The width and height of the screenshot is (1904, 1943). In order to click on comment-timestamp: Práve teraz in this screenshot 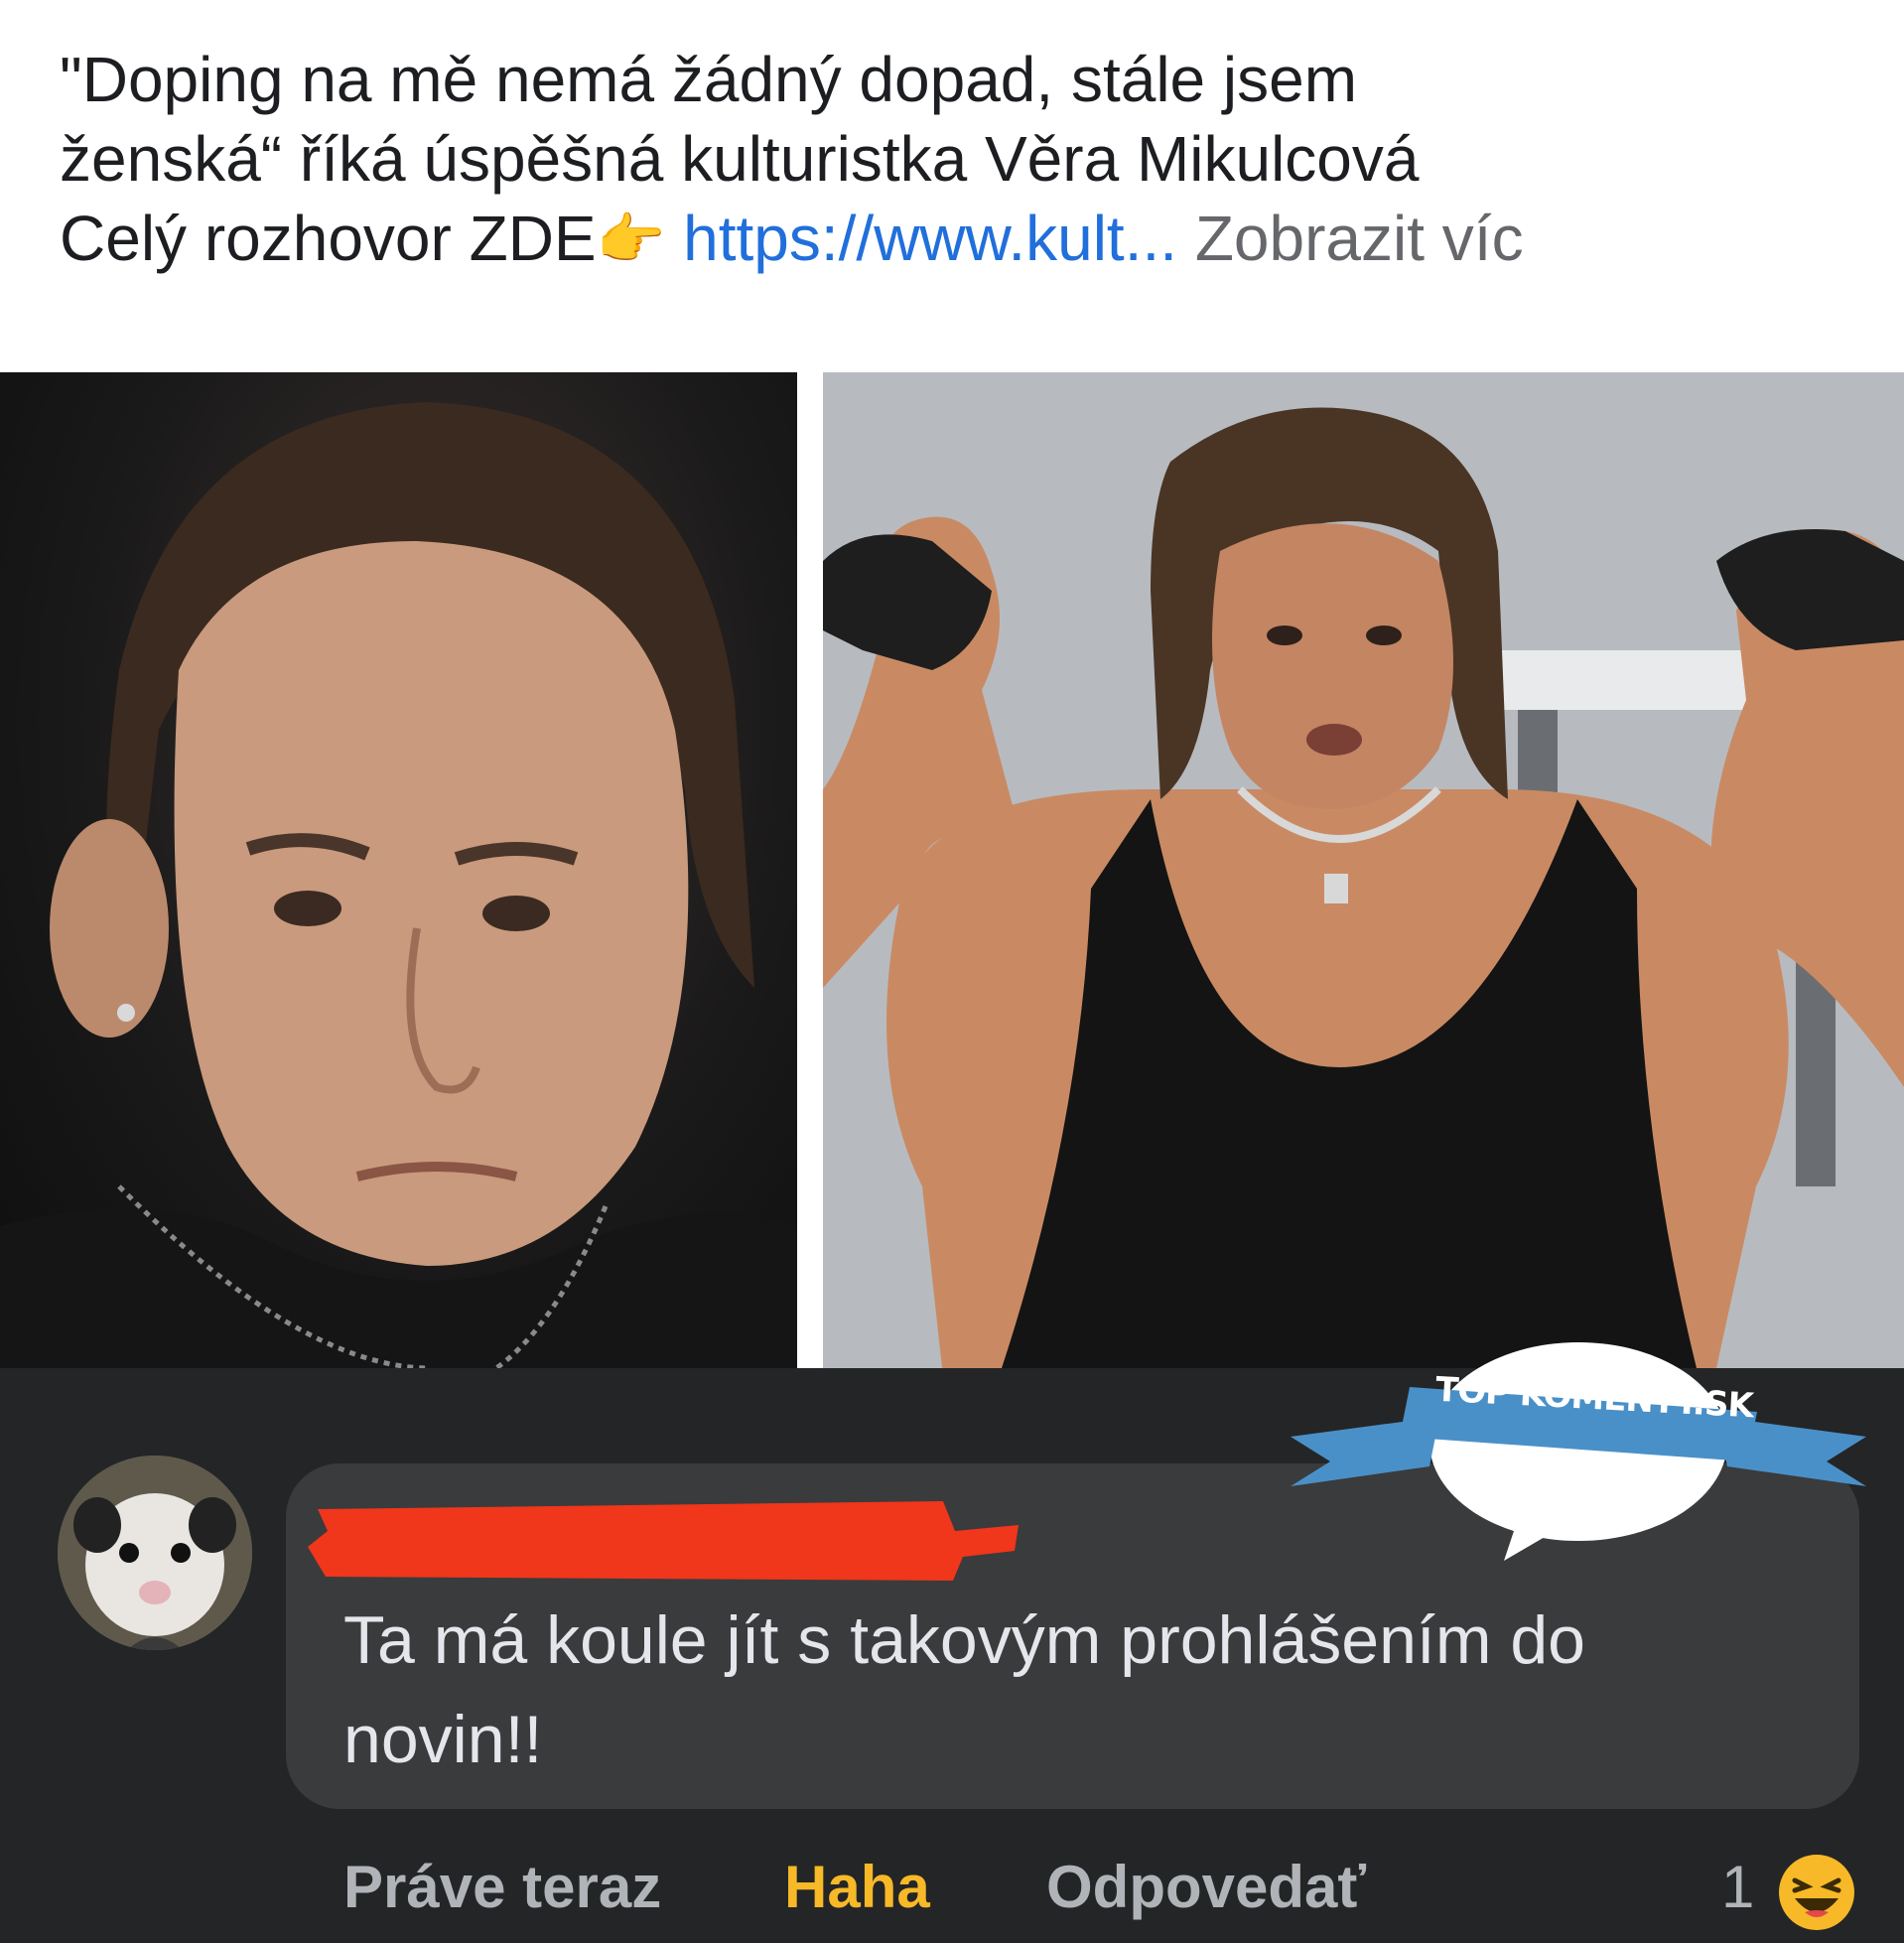, I will do `click(502, 1887)`.